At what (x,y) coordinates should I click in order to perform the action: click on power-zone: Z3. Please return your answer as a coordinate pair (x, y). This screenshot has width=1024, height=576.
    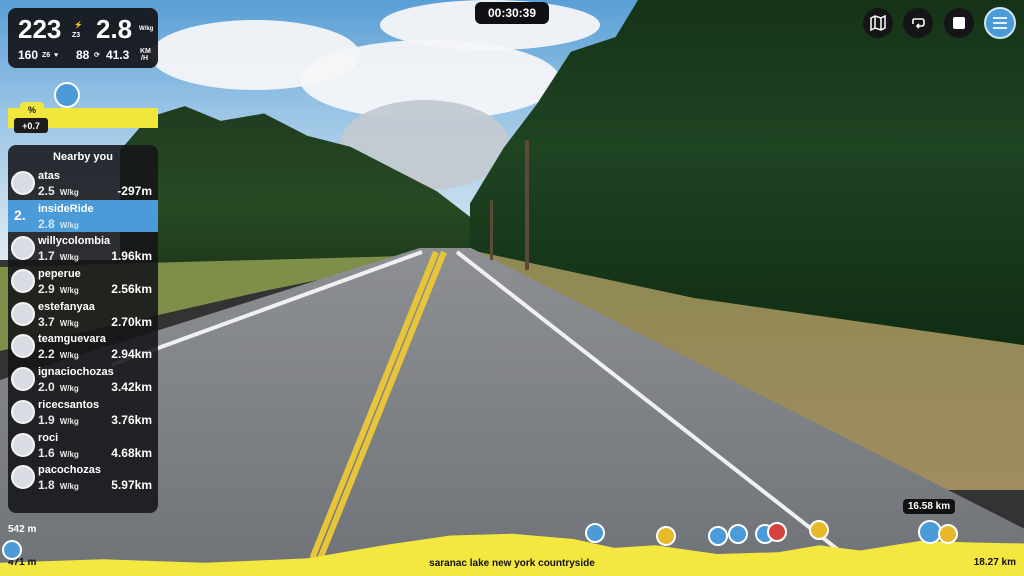
    Looking at the image, I should click on (76, 35).